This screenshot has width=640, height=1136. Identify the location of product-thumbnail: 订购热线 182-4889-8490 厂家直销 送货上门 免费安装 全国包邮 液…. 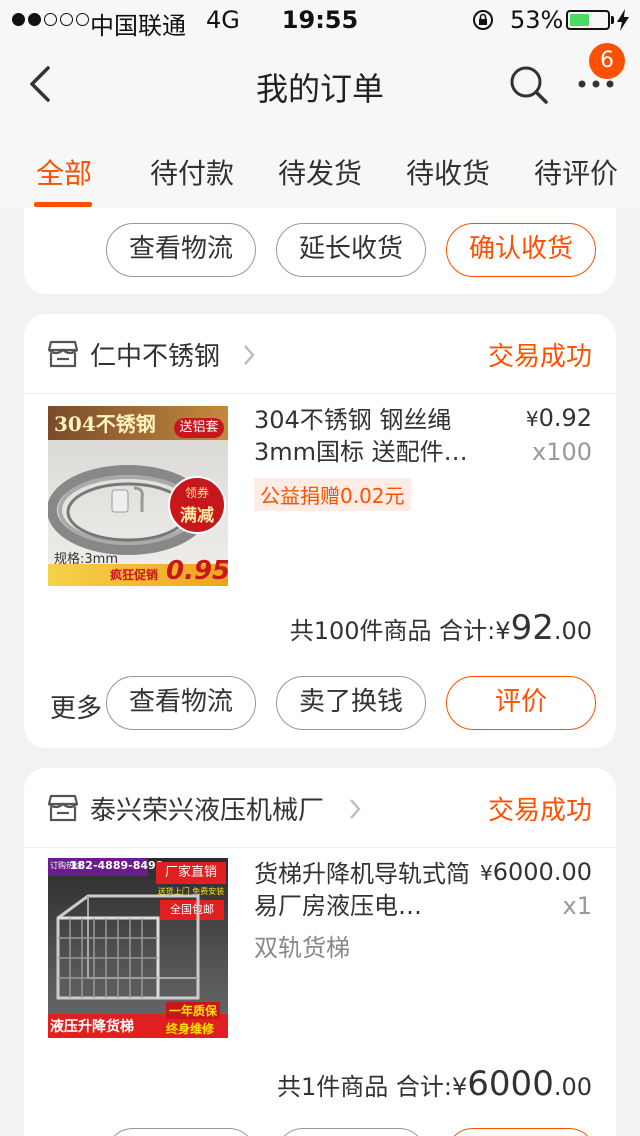
(138, 948).